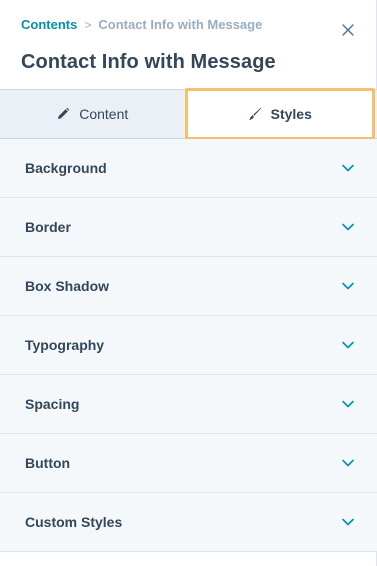 The width and height of the screenshot is (377, 566). I want to click on section-label: Box Shadow, so click(67, 286).